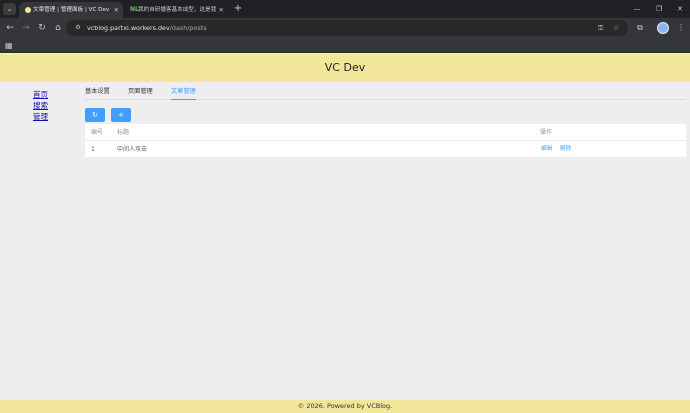 The image size is (690, 413). I want to click on back-button: ←, so click(10, 28).